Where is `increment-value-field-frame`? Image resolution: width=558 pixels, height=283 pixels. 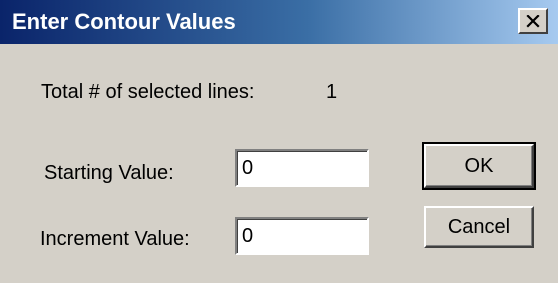 increment-value-field-frame is located at coordinates (302, 236).